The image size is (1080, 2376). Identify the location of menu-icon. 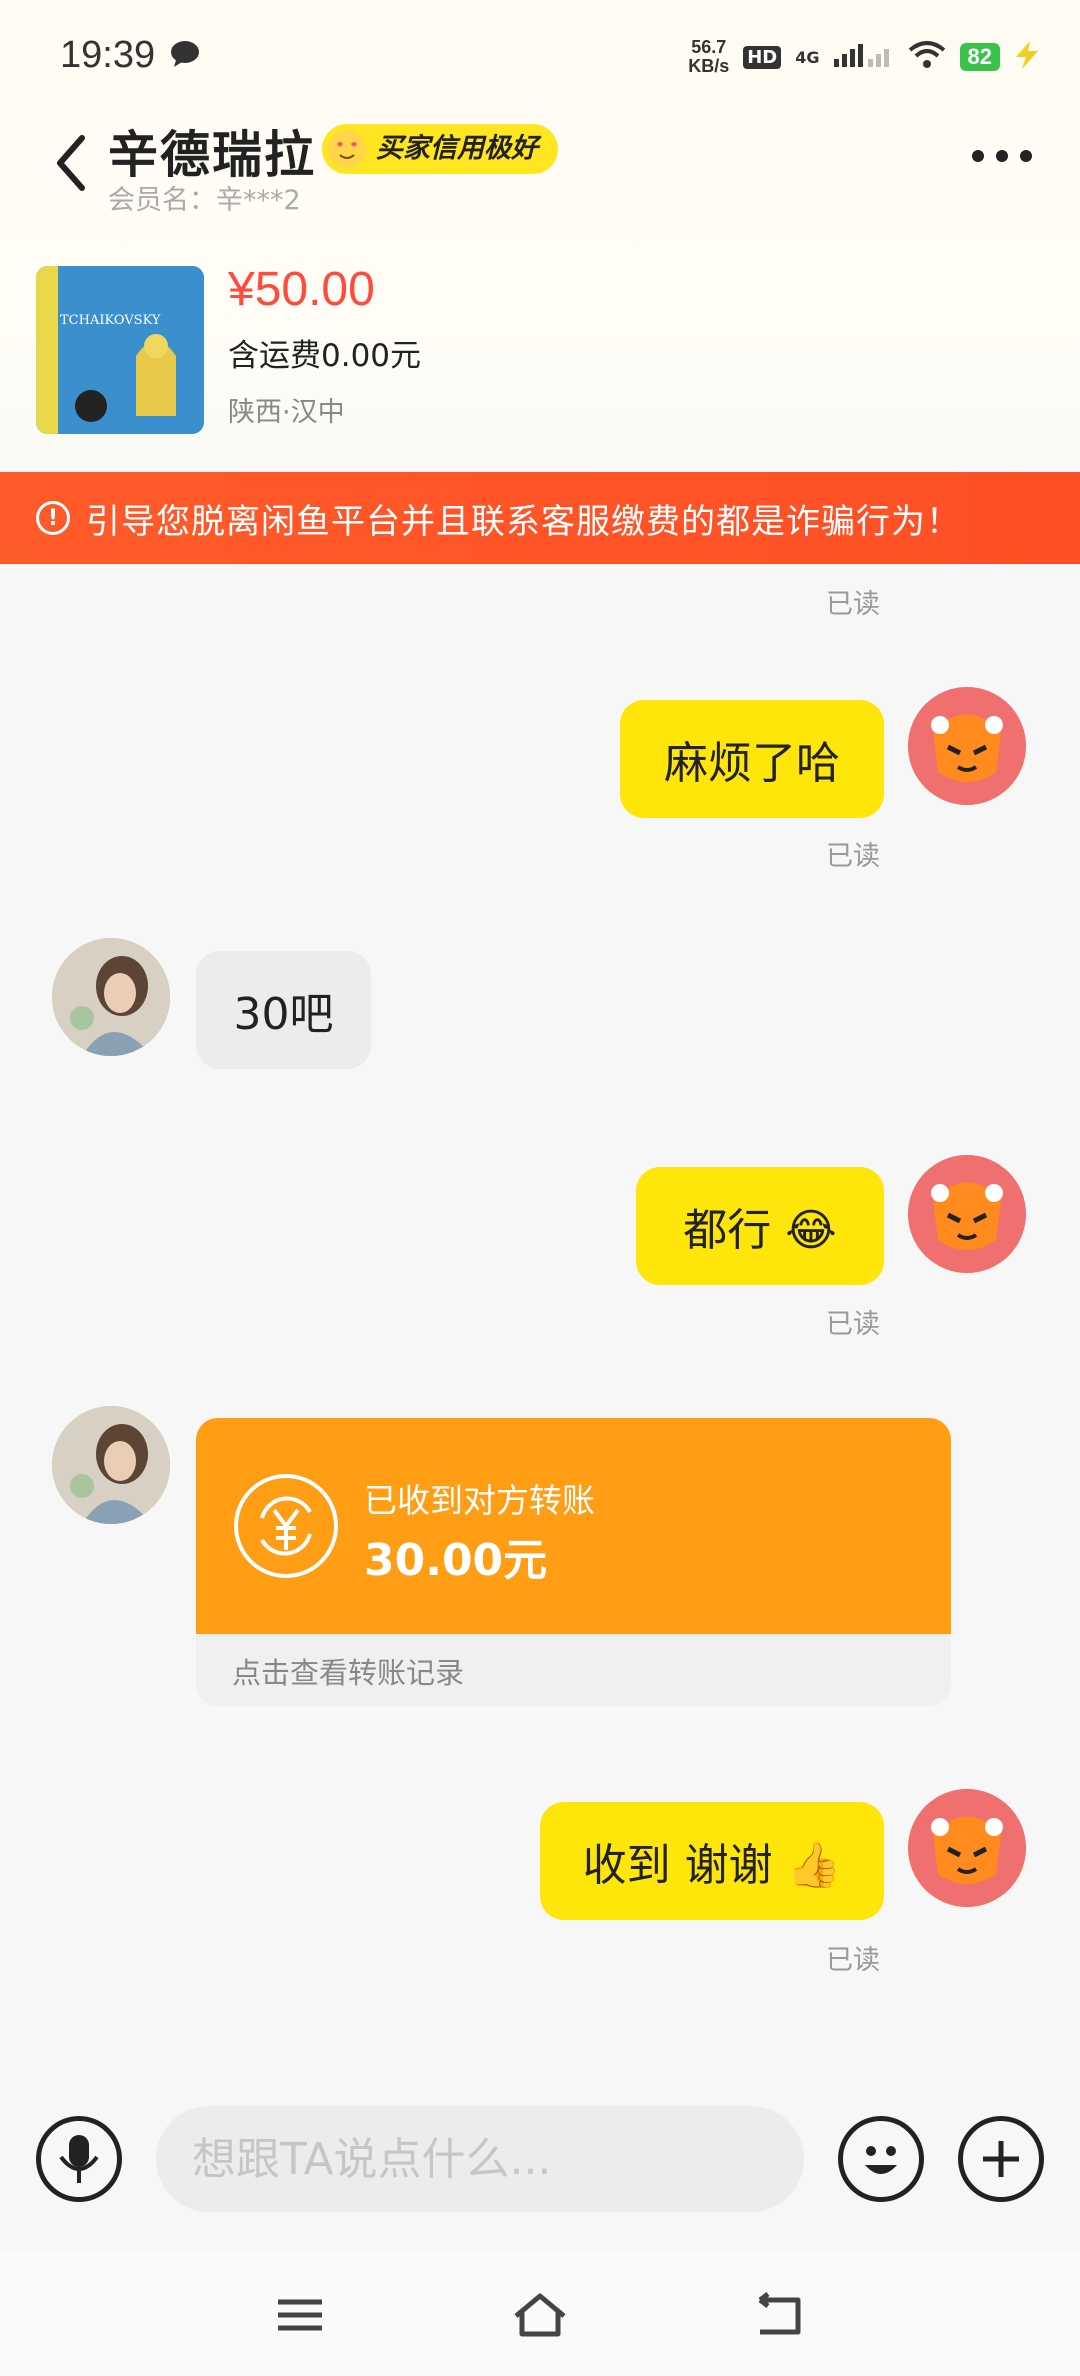
(300, 2315).